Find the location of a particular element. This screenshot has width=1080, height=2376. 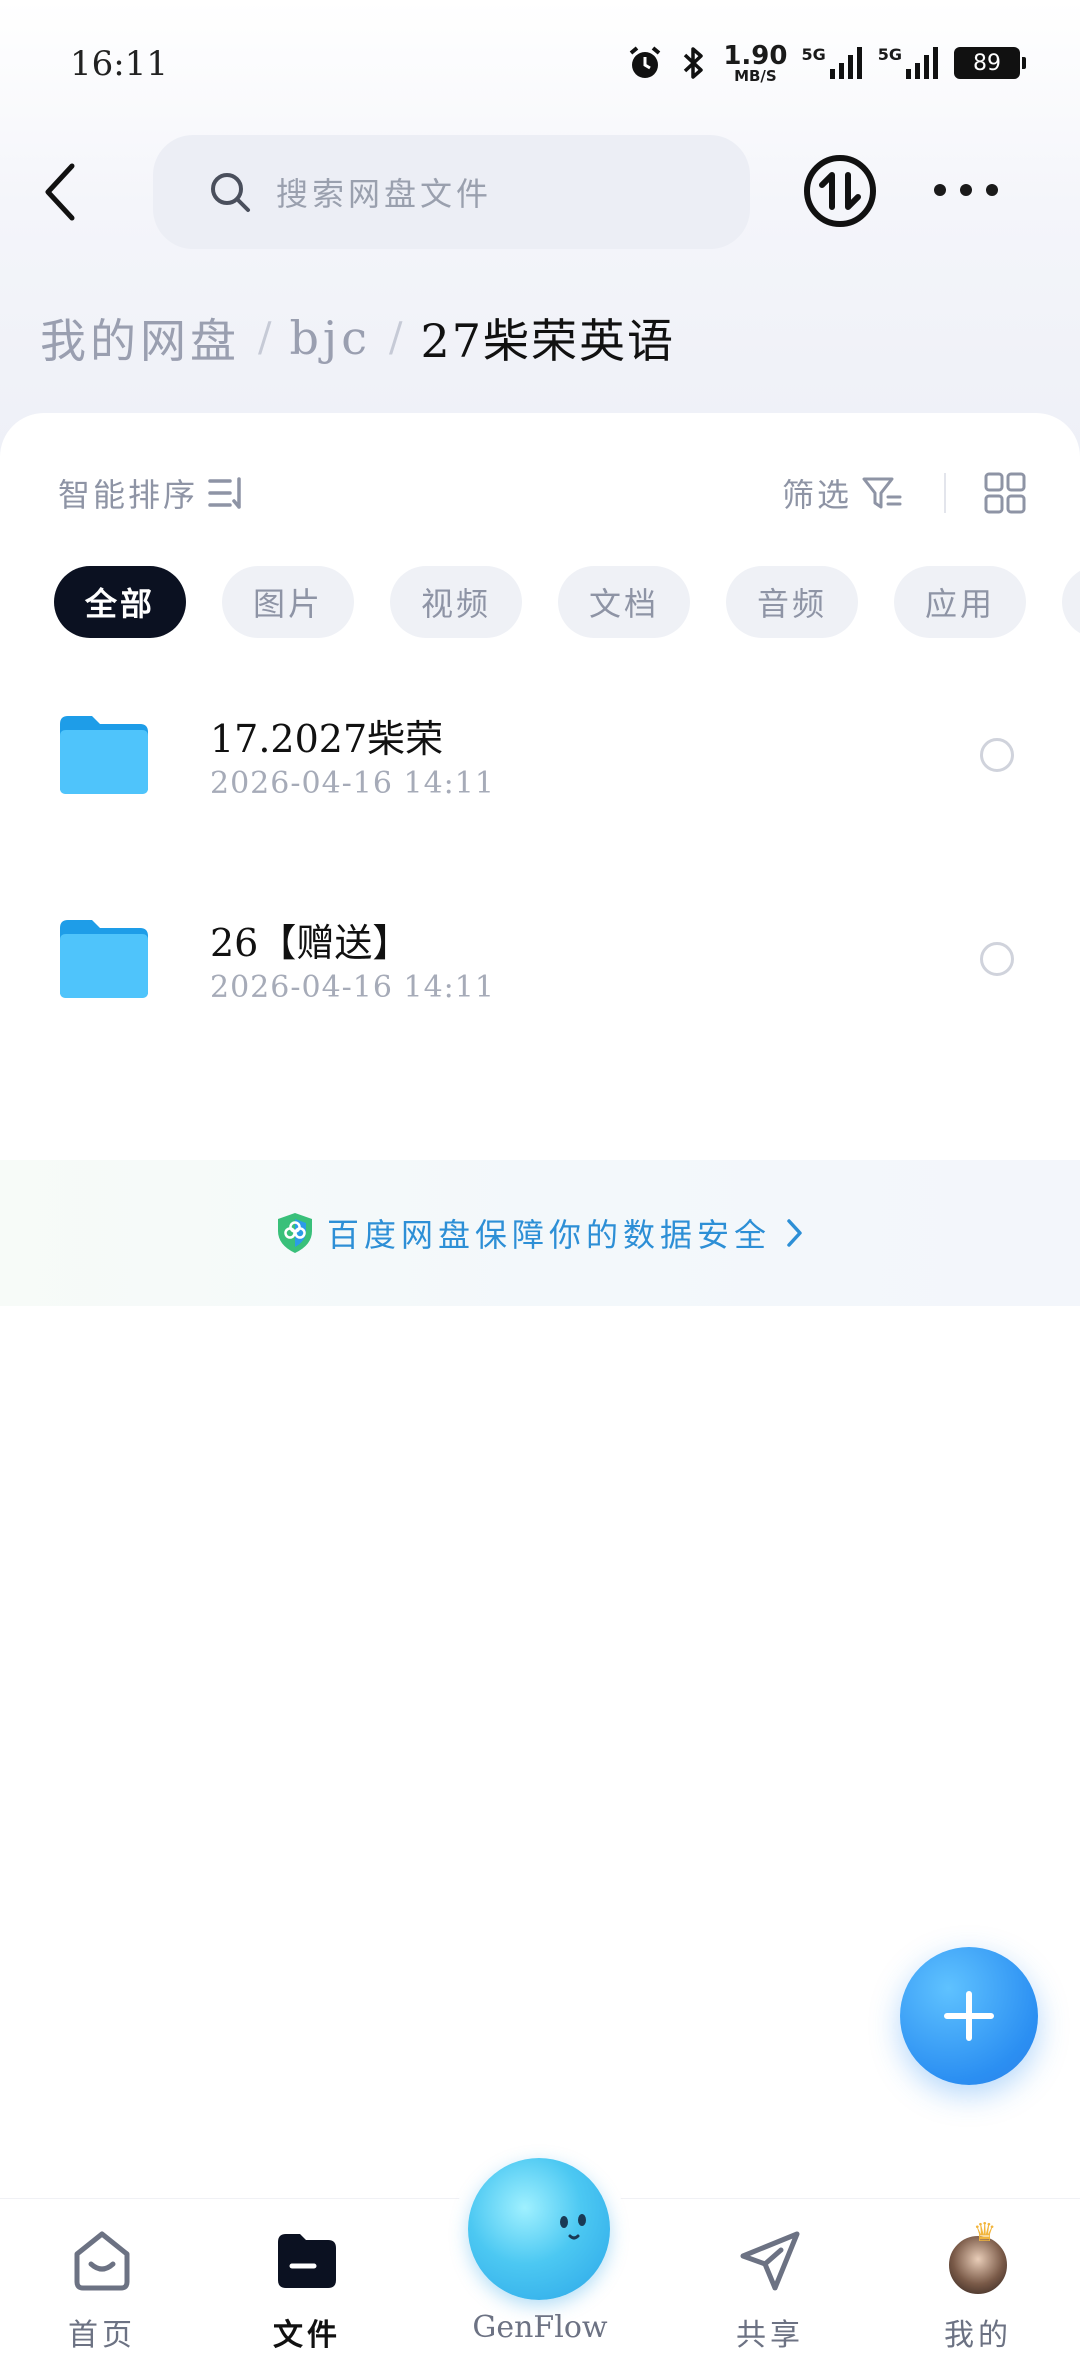

filter-icon is located at coordinates (882, 493).